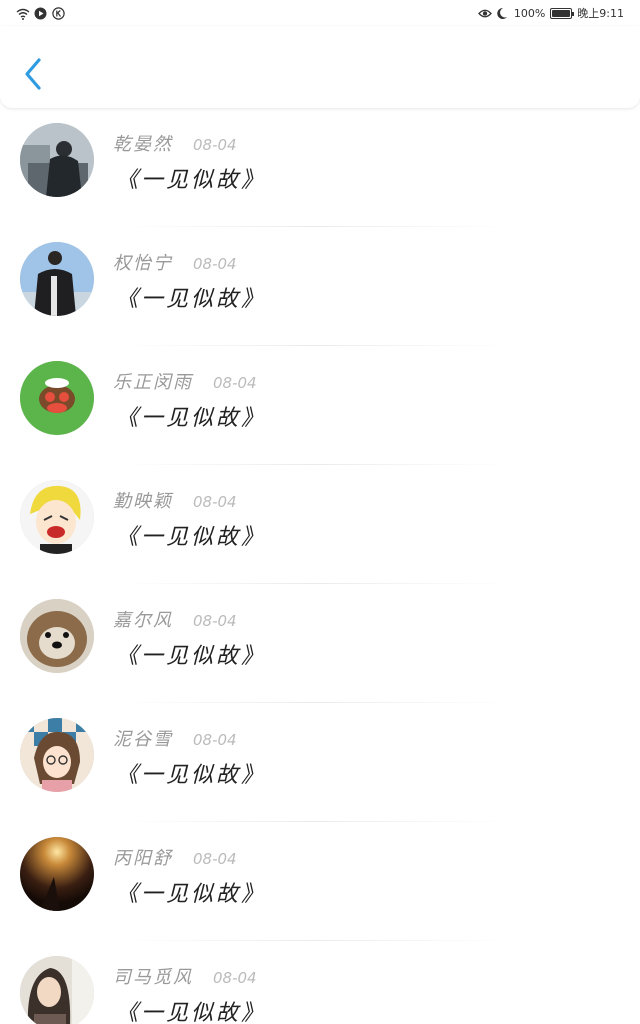 This screenshot has height=1024, width=640. I want to click on status-time: 晚上9:11, so click(600, 13).